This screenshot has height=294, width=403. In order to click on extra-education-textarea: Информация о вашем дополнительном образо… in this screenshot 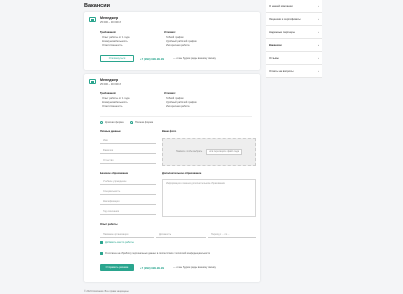, I will do `click(209, 198)`.